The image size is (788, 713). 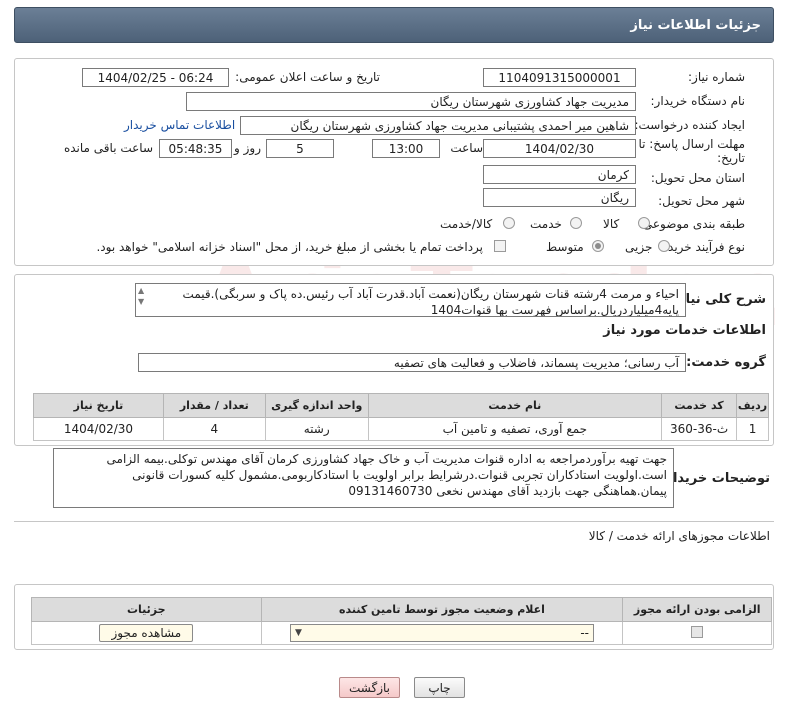 I want to click on page-title-bar: جزئیات اطلاعات نیاز, so click(x=394, y=25).